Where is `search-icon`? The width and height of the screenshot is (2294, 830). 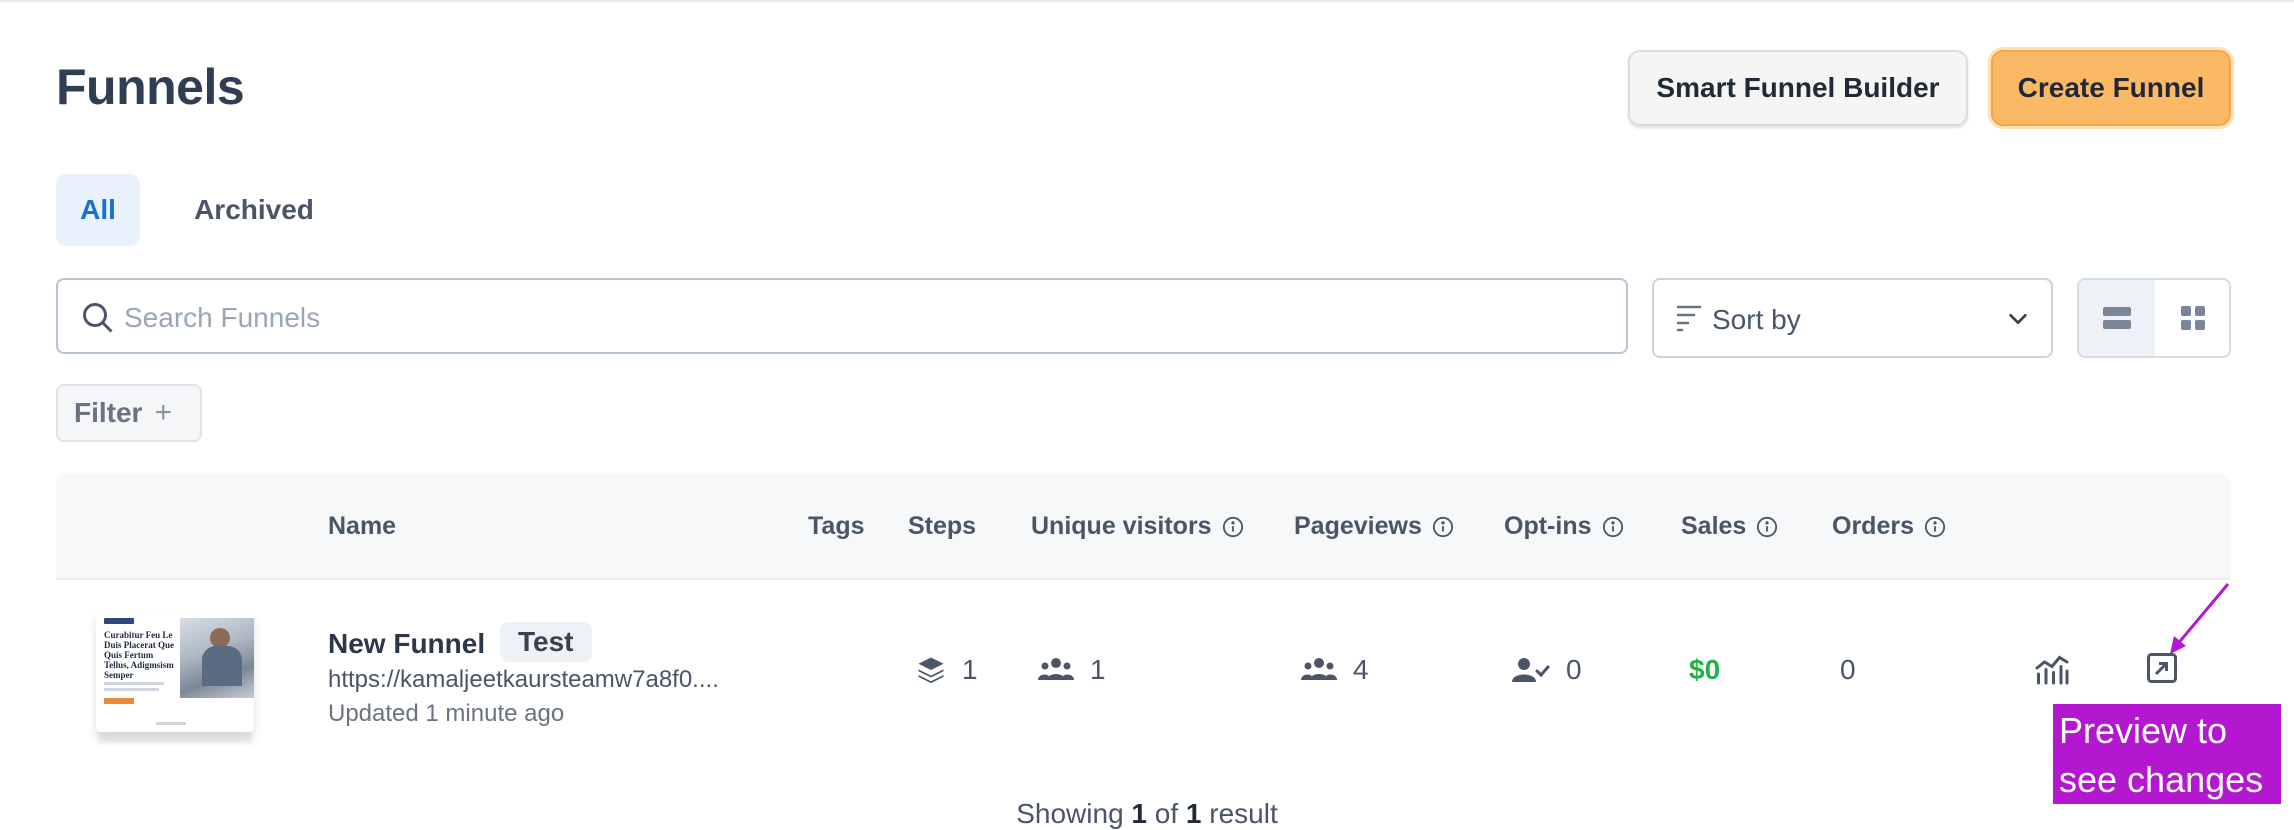
search-icon is located at coordinates (98, 318).